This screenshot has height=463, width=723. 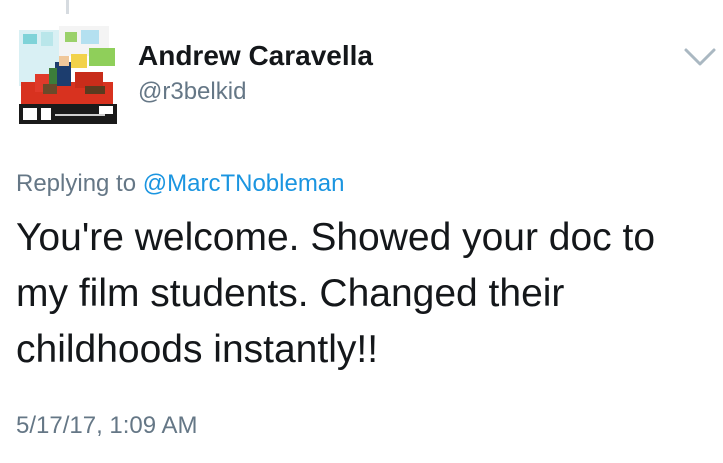 I want to click on tweet-menu-button, so click(x=700, y=57).